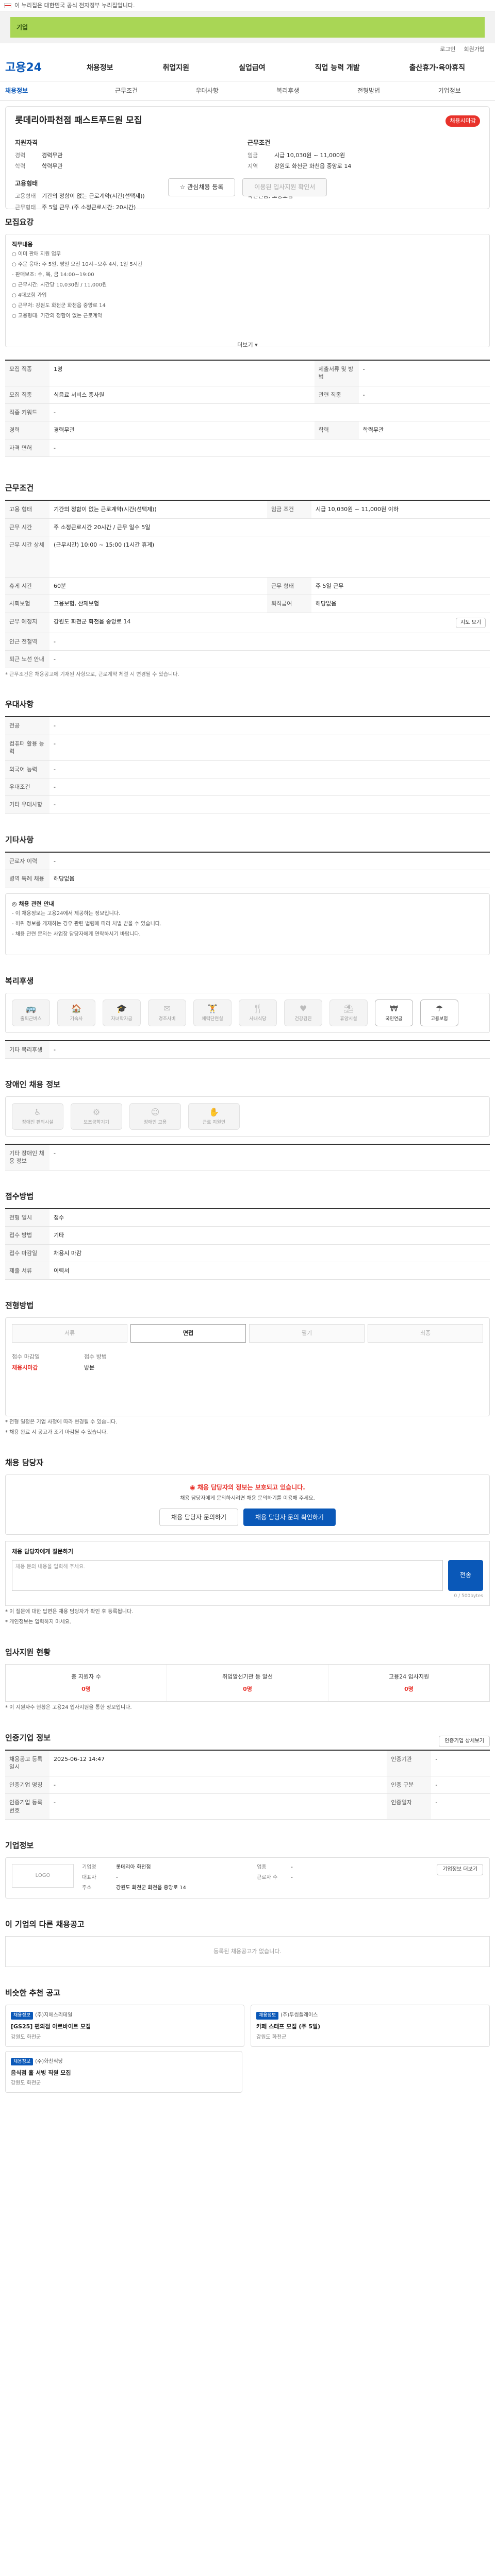 This screenshot has height=2576, width=495. Describe the element at coordinates (371, 2026) in the screenshot. I see `recommend-card: 채용정보 (주)투썸플레이스 카페 스태프 모집 (주 5일) 강원도 화천군` at that location.